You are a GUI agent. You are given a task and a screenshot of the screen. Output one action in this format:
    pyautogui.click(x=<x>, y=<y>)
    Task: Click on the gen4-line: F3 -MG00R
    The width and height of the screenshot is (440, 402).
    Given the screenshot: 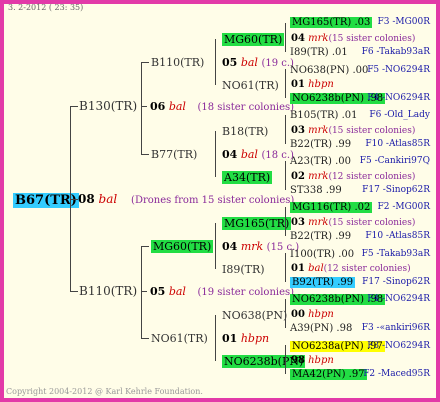 What is the action you would take?
    pyautogui.click(x=403, y=22)
    